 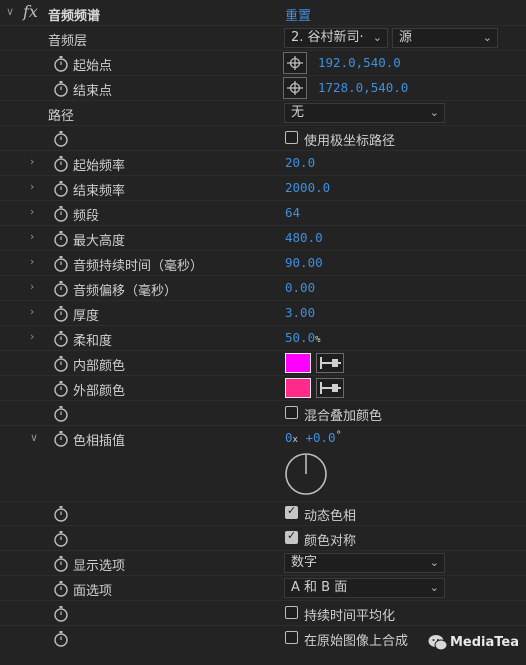 What do you see at coordinates (445, 38) in the screenshot?
I see `audio-source-select: 源 ⌄` at bounding box center [445, 38].